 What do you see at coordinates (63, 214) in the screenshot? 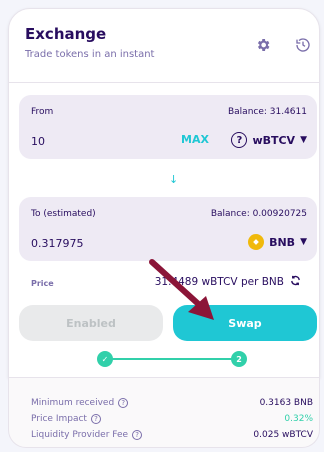
I see `to-label: To (estimated)` at bounding box center [63, 214].